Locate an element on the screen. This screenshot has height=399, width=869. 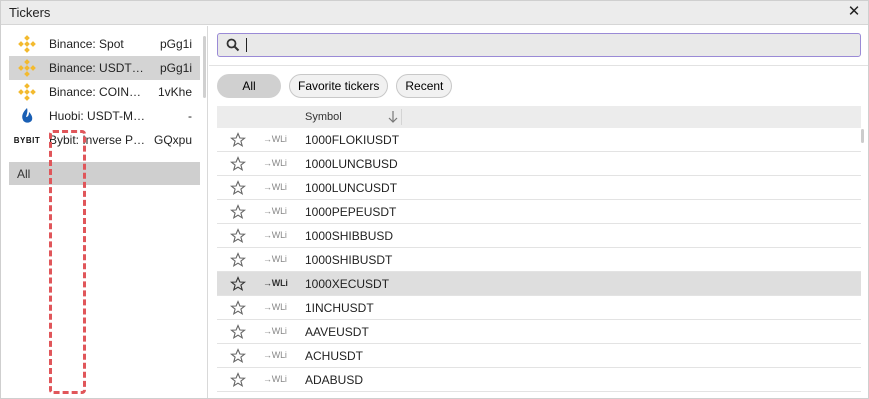
ticker-symbol: ADABUSD is located at coordinates (334, 379).